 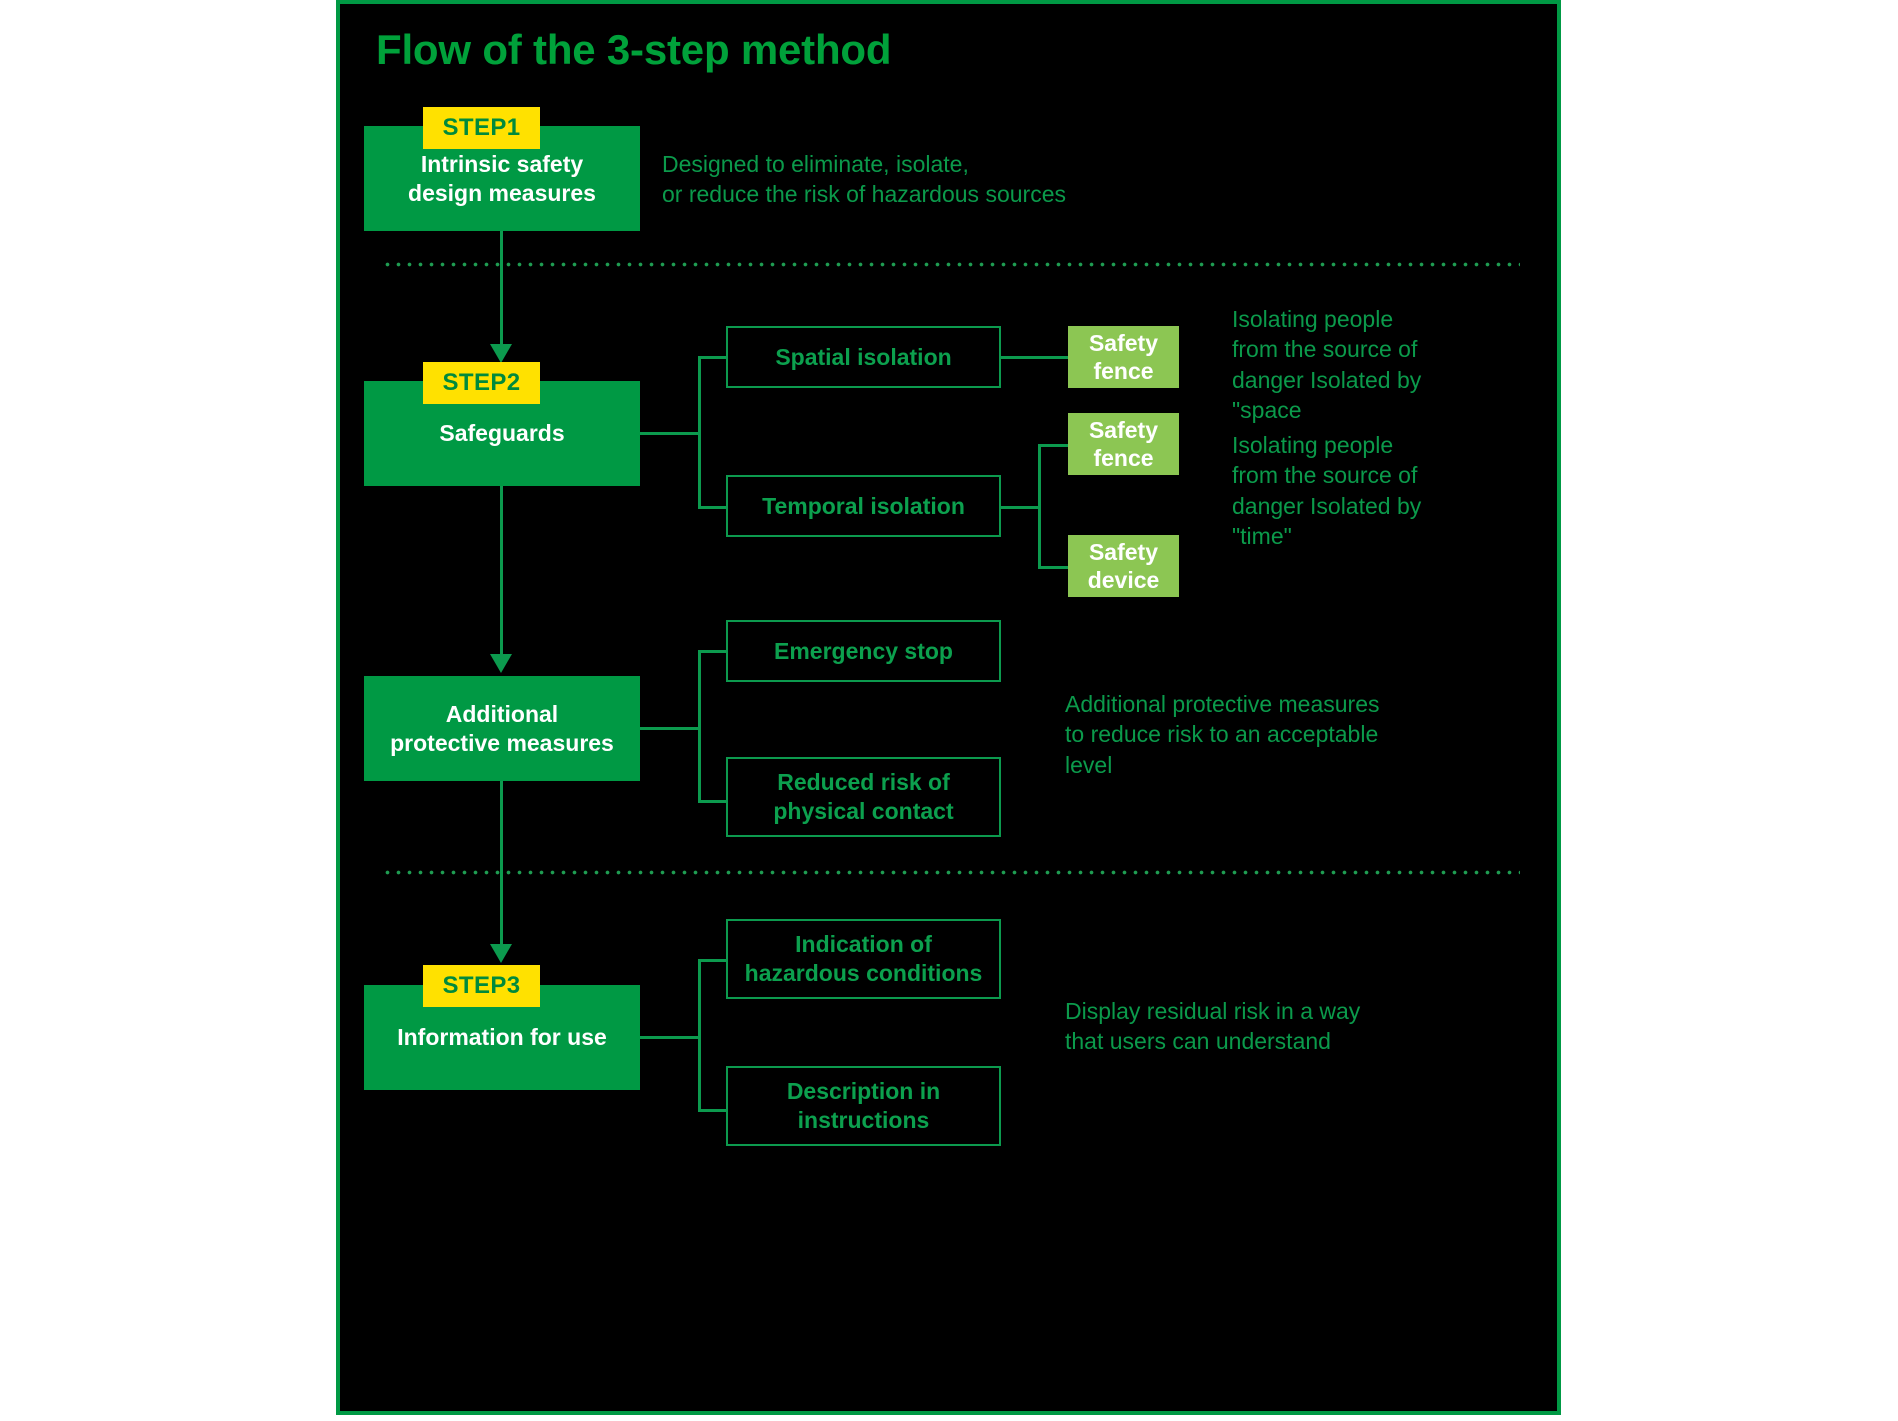 What do you see at coordinates (502, 728) in the screenshot?
I see `additional-protective-measures-box: Additional protective measures` at bounding box center [502, 728].